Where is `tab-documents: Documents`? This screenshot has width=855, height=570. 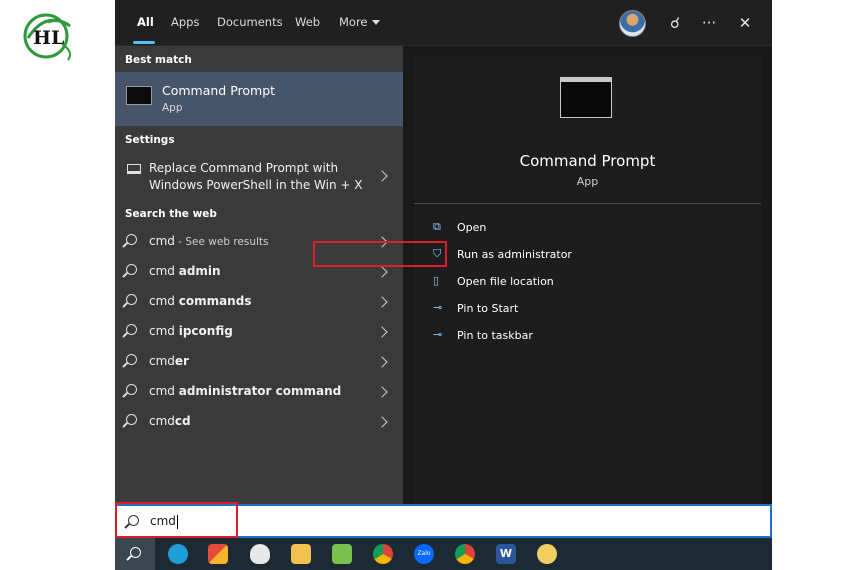 tab-documents: Documents is located at coordinates (250, 22).